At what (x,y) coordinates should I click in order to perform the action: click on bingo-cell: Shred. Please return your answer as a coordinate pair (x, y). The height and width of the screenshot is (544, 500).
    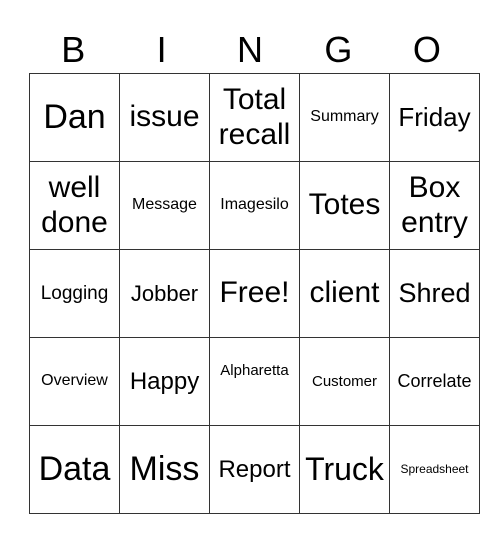
    Looking at the image, I should click on (434, 293).